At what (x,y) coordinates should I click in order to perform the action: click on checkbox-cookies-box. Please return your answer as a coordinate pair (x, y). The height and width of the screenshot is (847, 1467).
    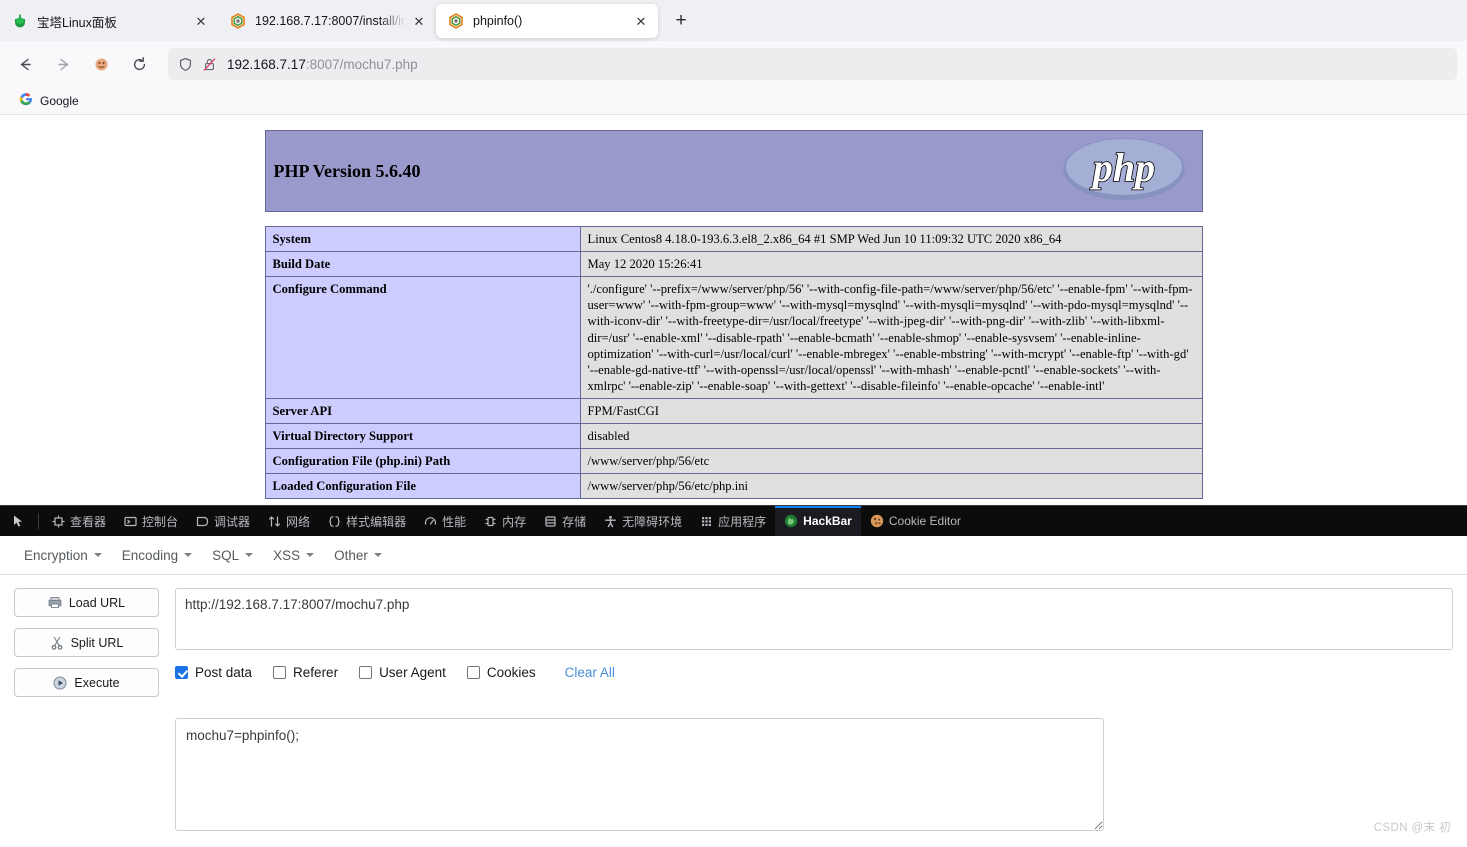
    Looking at the image, I should click on (473, 672).